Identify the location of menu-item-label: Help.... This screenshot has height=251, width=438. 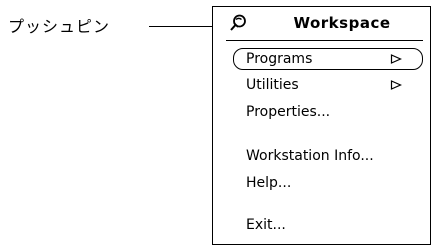
(269, 183).